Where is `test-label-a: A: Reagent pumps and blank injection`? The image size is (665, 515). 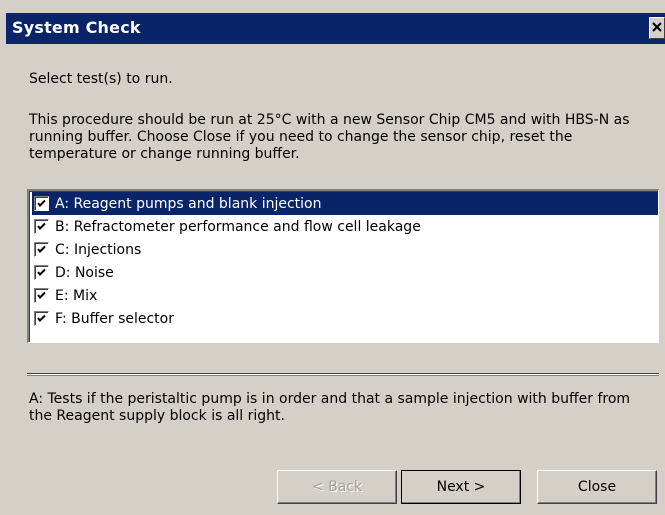
test-label-a: A: Reagent pumps and blank injection is located at coordinates (188, 203).